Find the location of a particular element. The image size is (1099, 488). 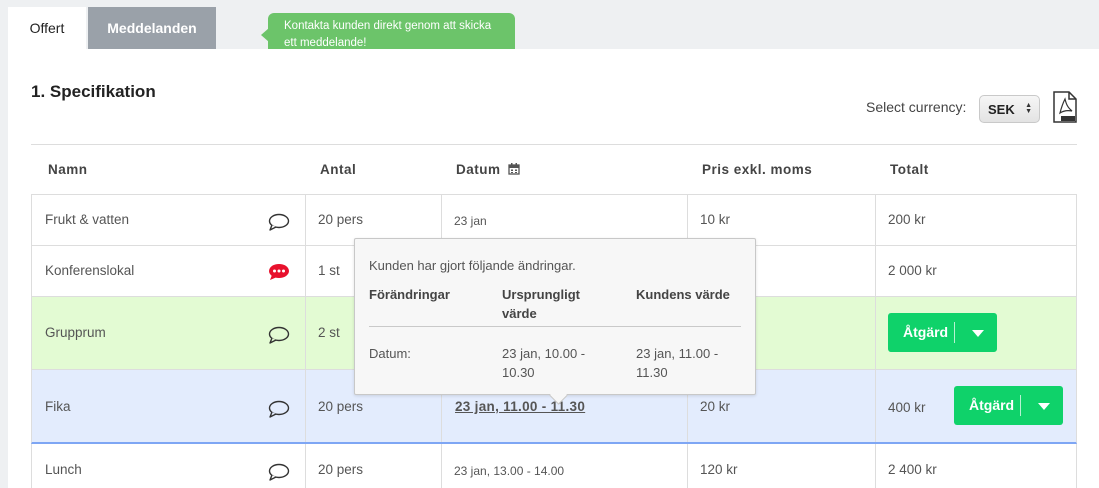

cell-namn: Lunch is located at coordinates (63, 469).